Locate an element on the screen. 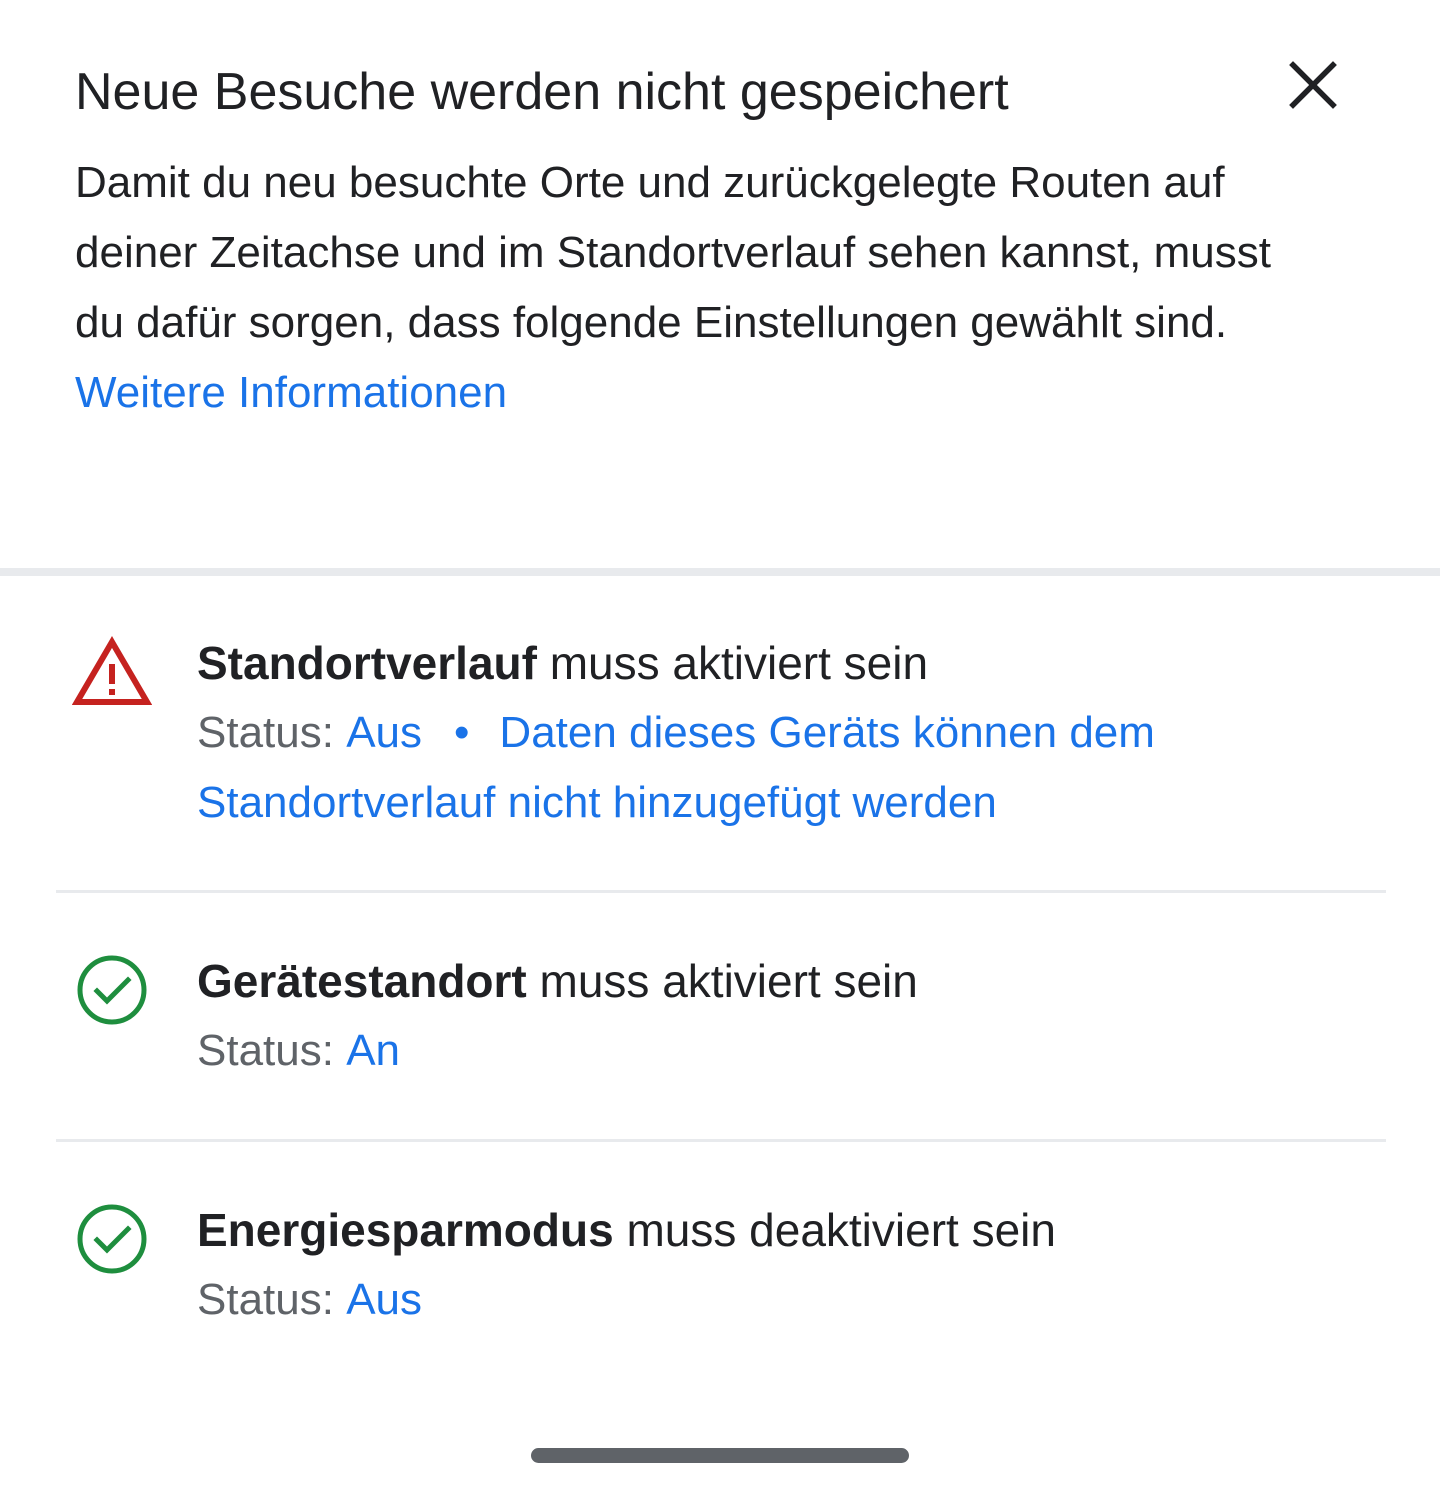 This screenshot has height=1498, width=1440. close-icon is located at coordinates (1313, 85).